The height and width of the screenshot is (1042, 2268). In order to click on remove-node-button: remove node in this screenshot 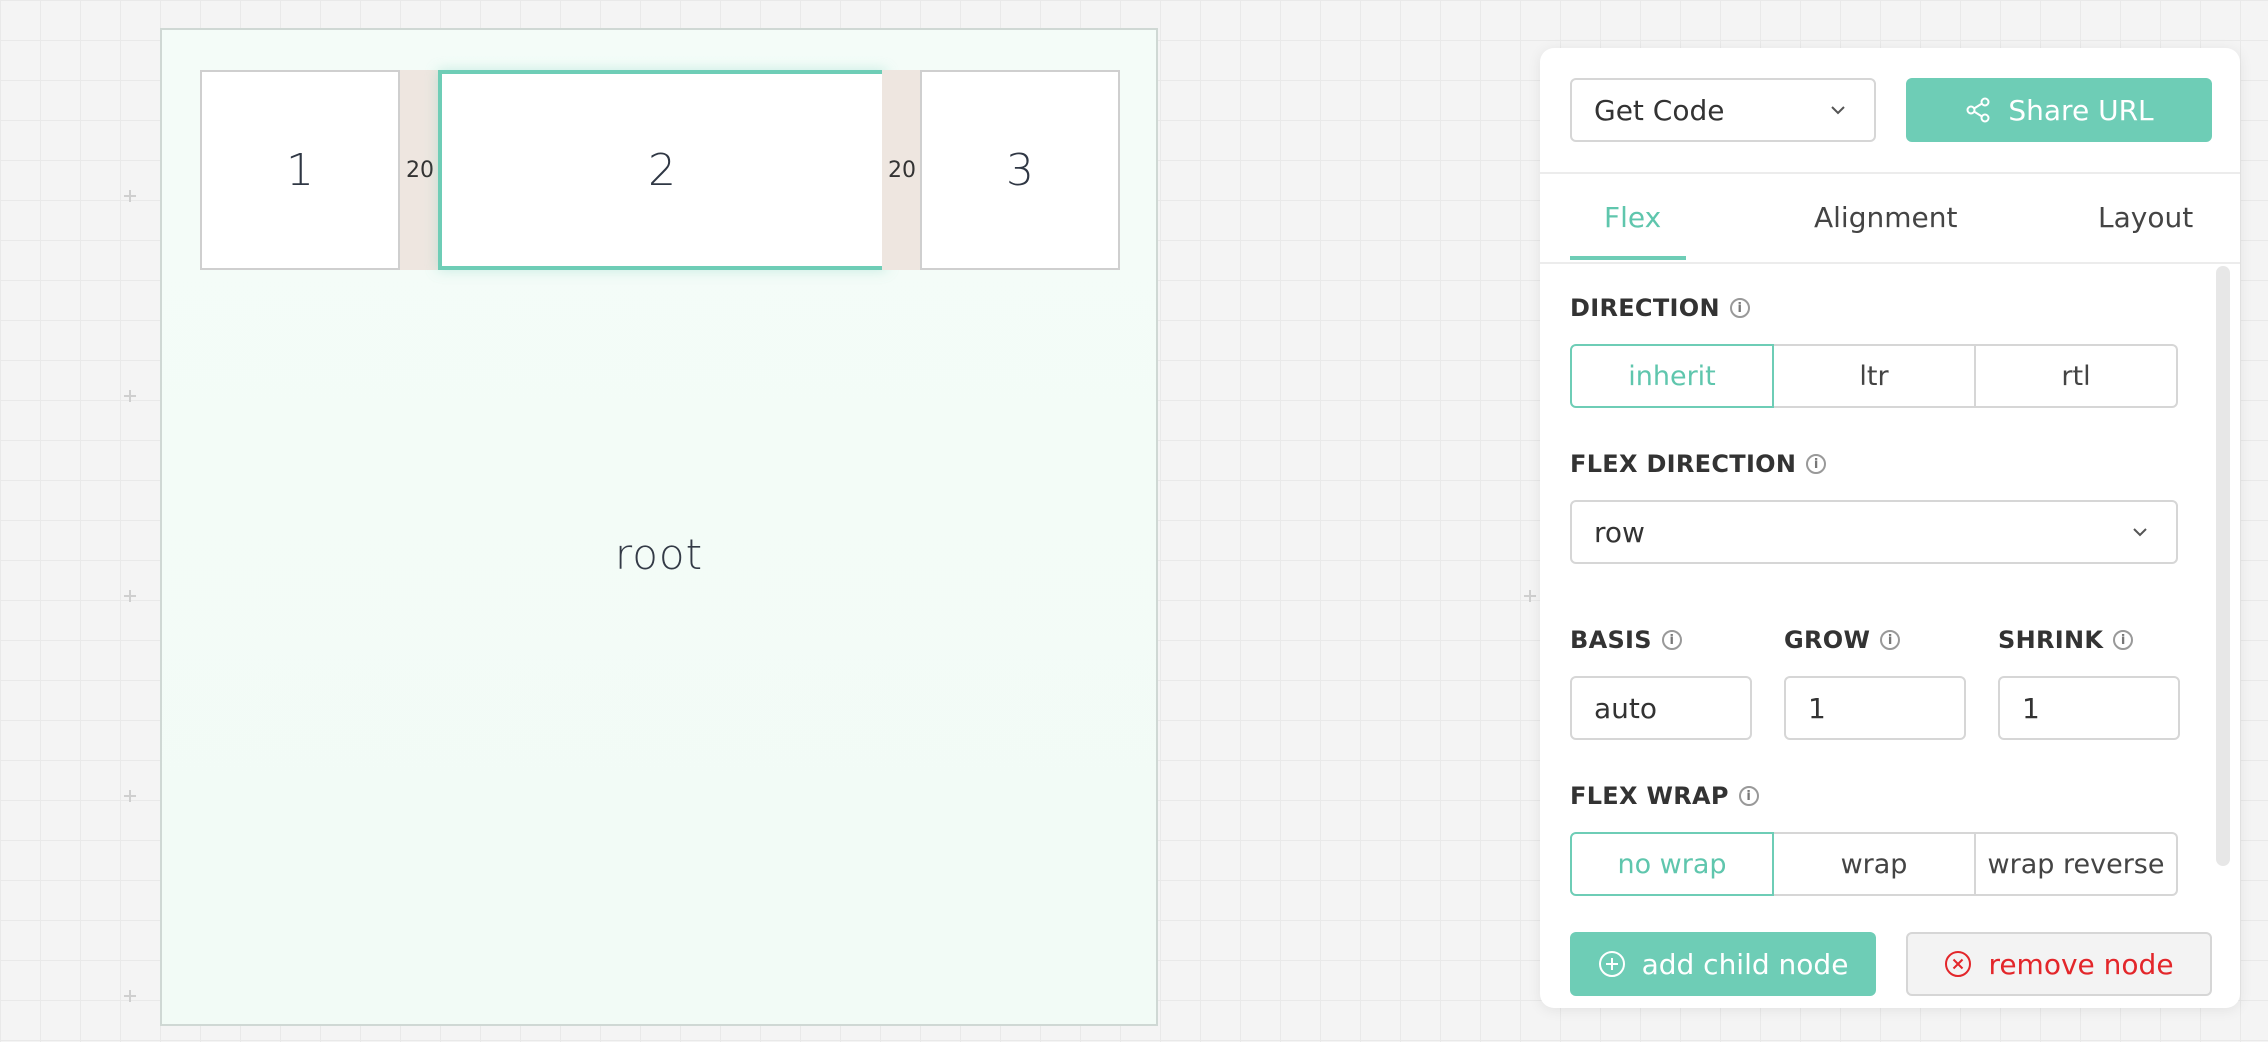, I will do `click(2059, 964)`.